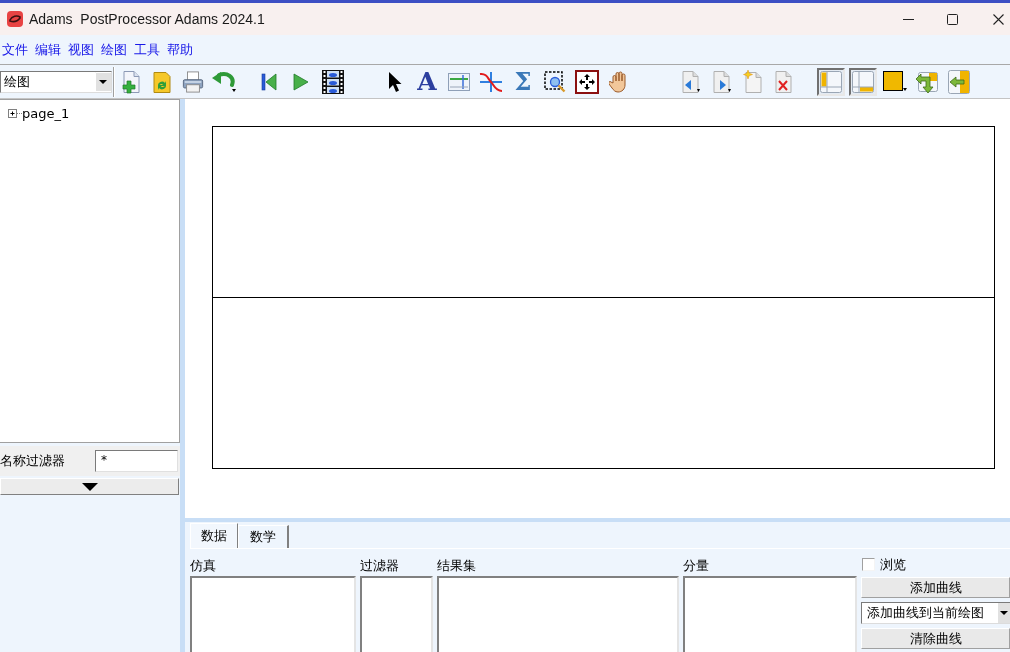  What do you see at coordinates (56, 81) in the screenshot?
I see `mode-dropdown: 绘图` at bounding box center [56, 81].